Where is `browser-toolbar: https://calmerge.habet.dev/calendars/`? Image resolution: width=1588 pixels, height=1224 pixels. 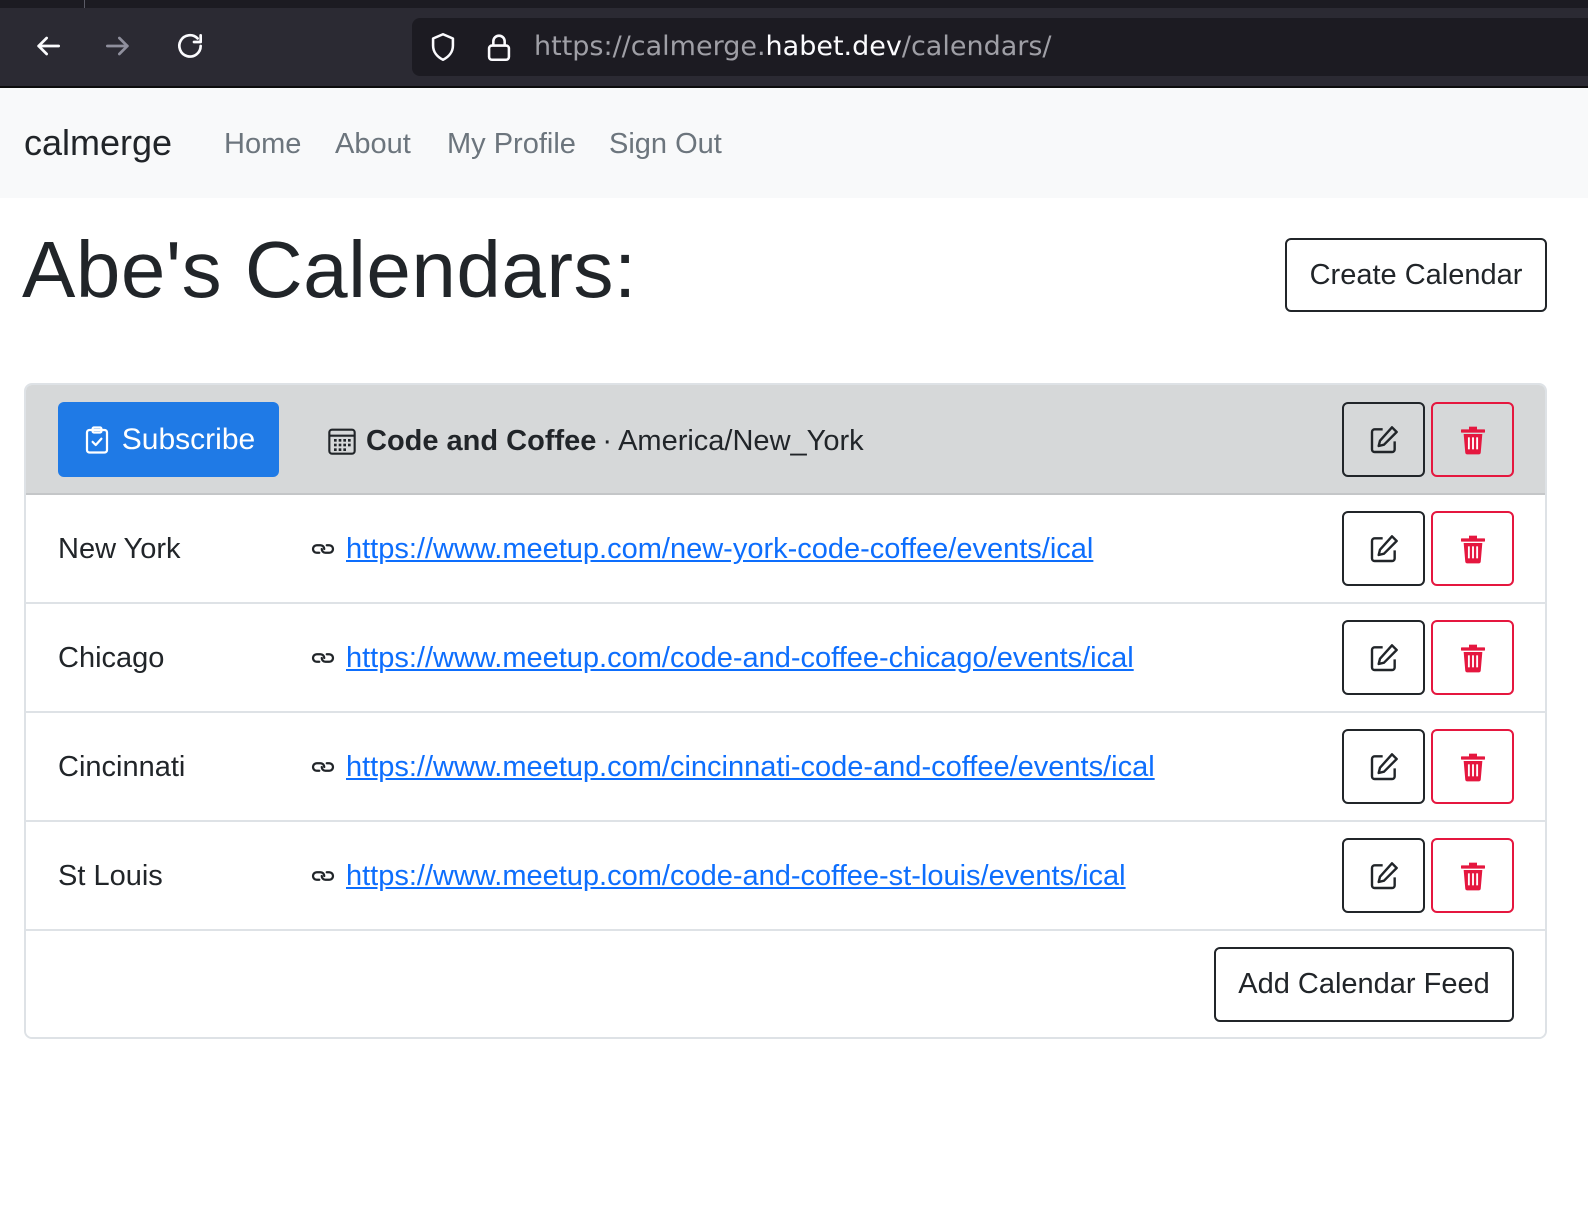 browser-toolbar: https://calmerge.habet.dev/calendars/ is located at coordinates (794, 44).